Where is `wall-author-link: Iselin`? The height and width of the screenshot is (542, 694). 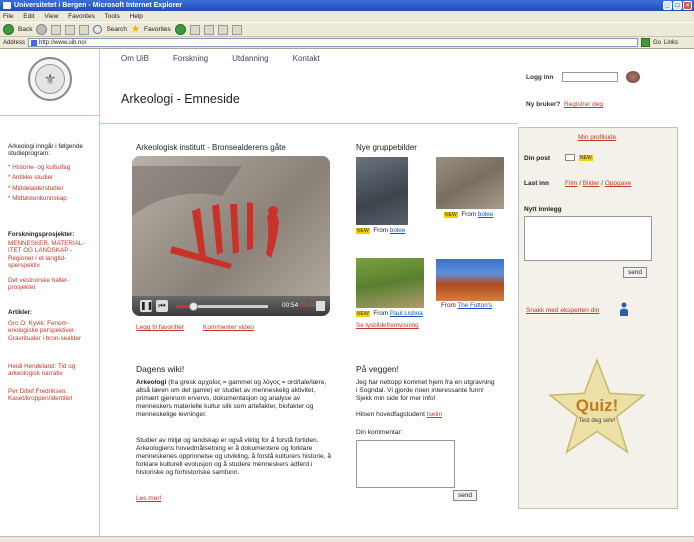
wall-author-link: Iselin is located at coordinates (434, 414).